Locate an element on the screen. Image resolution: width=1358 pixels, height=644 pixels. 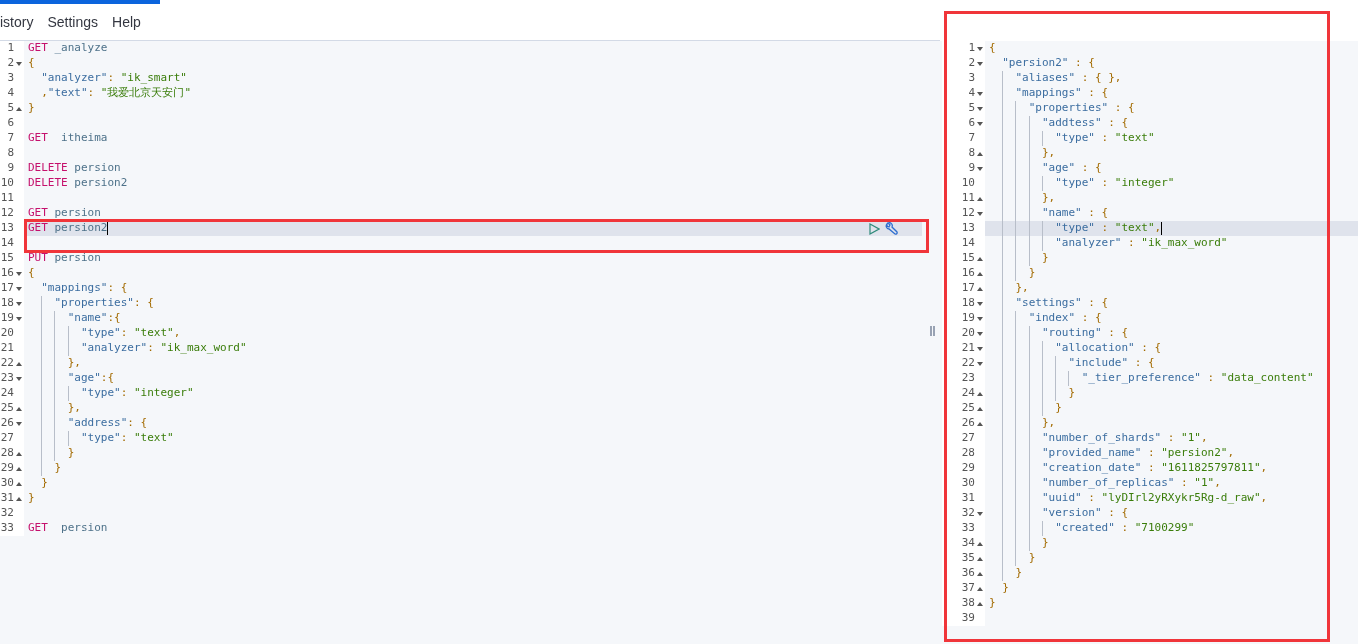
code-line: 33 GET persion is located at coordinates (461, 528).